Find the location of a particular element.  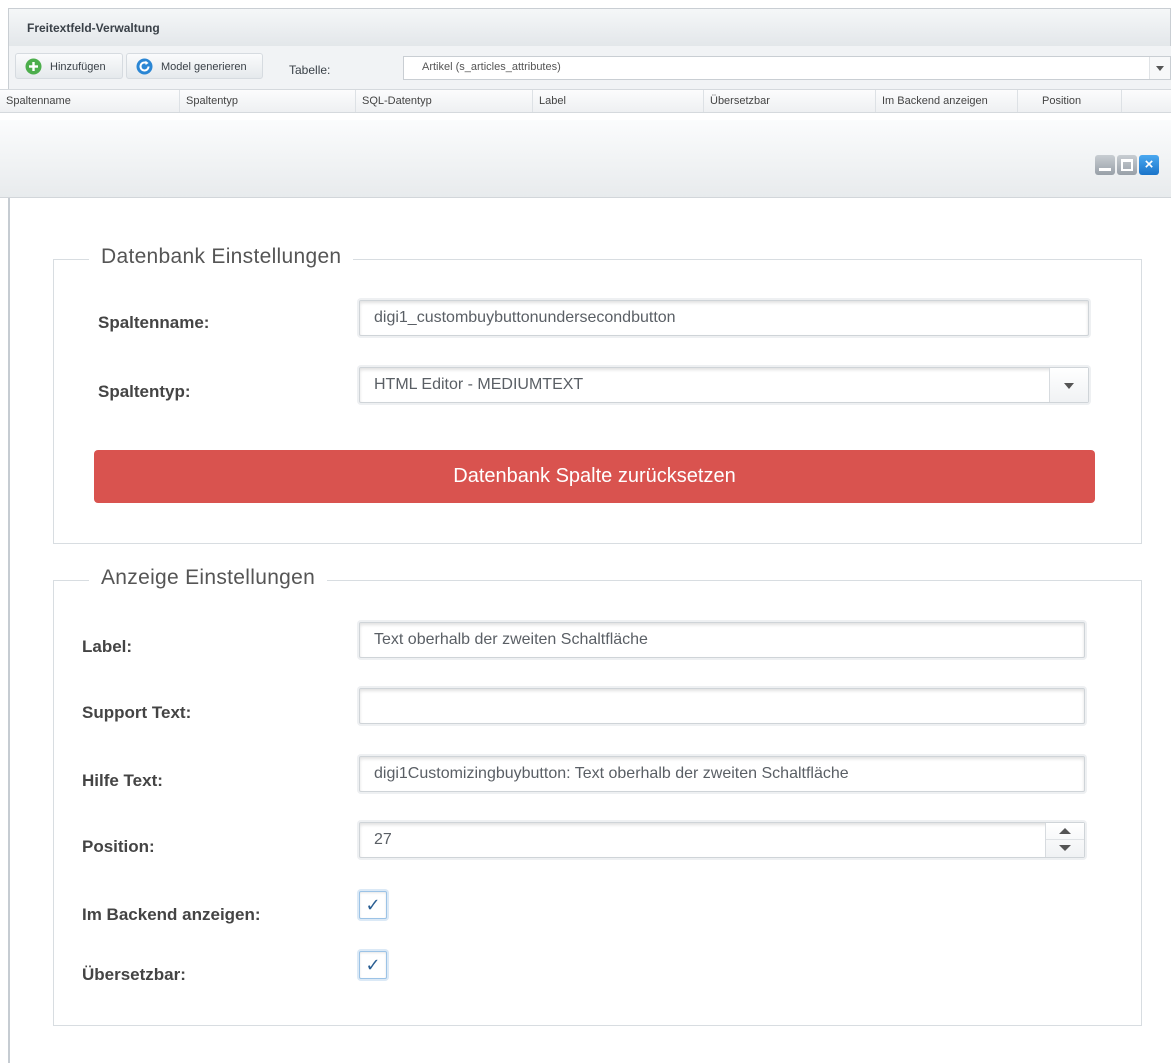

column-name-label: Spaltenname: is located at coordinates (154, 322).